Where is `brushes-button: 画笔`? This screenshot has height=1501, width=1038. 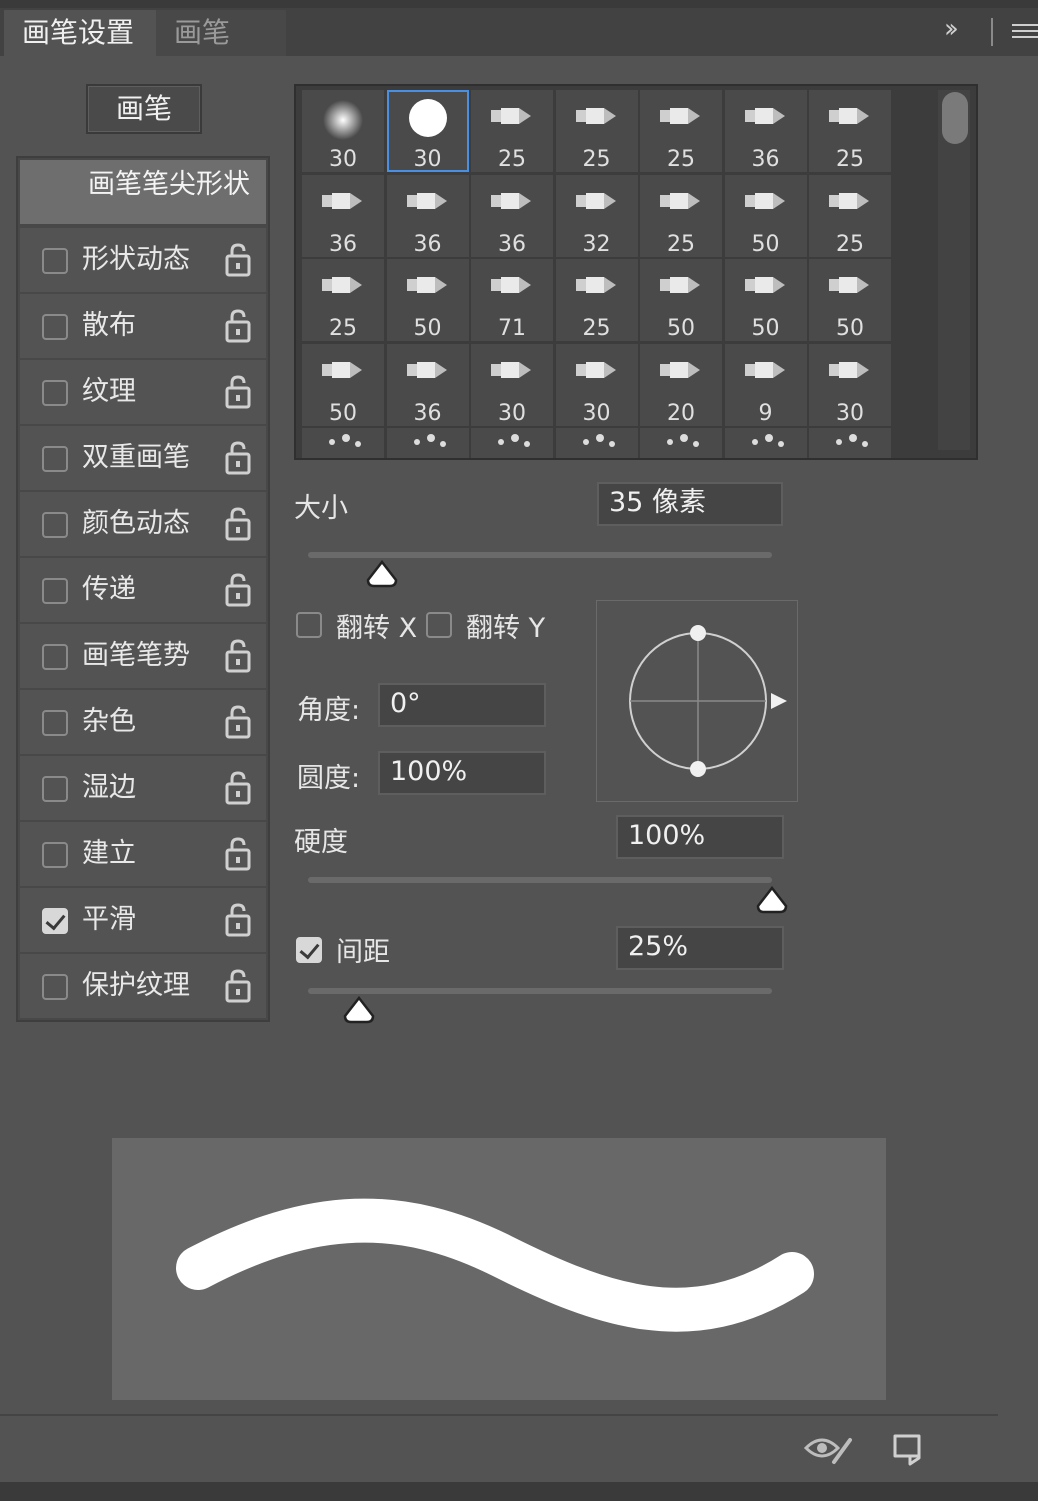 brushes-button: 画笔 is located at coordinates (144, 109).